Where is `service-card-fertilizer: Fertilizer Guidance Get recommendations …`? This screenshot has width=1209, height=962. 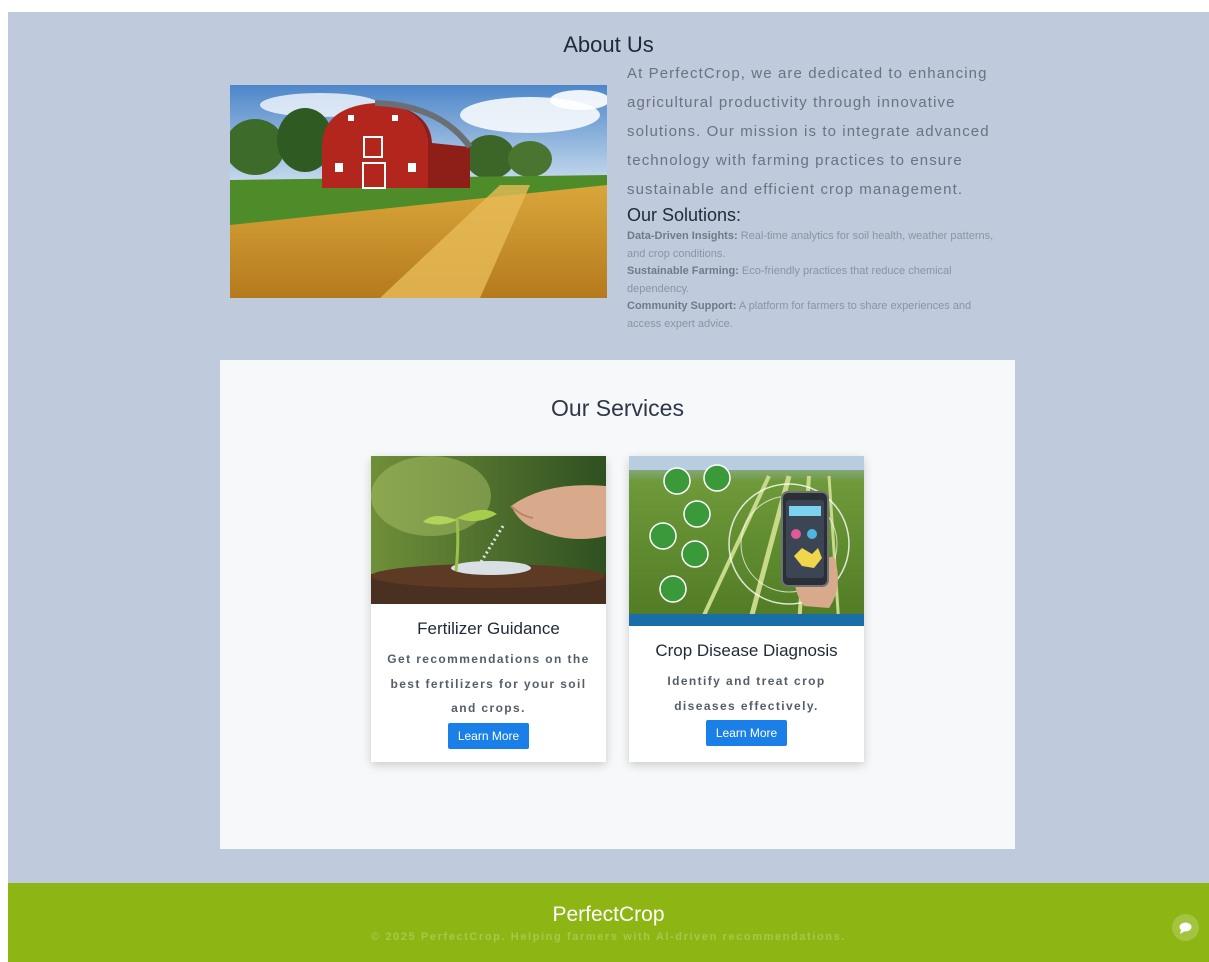
service-card-fertilizer: Fertilizer Guidance Get recommendations … is located at coordinates (488, 609).